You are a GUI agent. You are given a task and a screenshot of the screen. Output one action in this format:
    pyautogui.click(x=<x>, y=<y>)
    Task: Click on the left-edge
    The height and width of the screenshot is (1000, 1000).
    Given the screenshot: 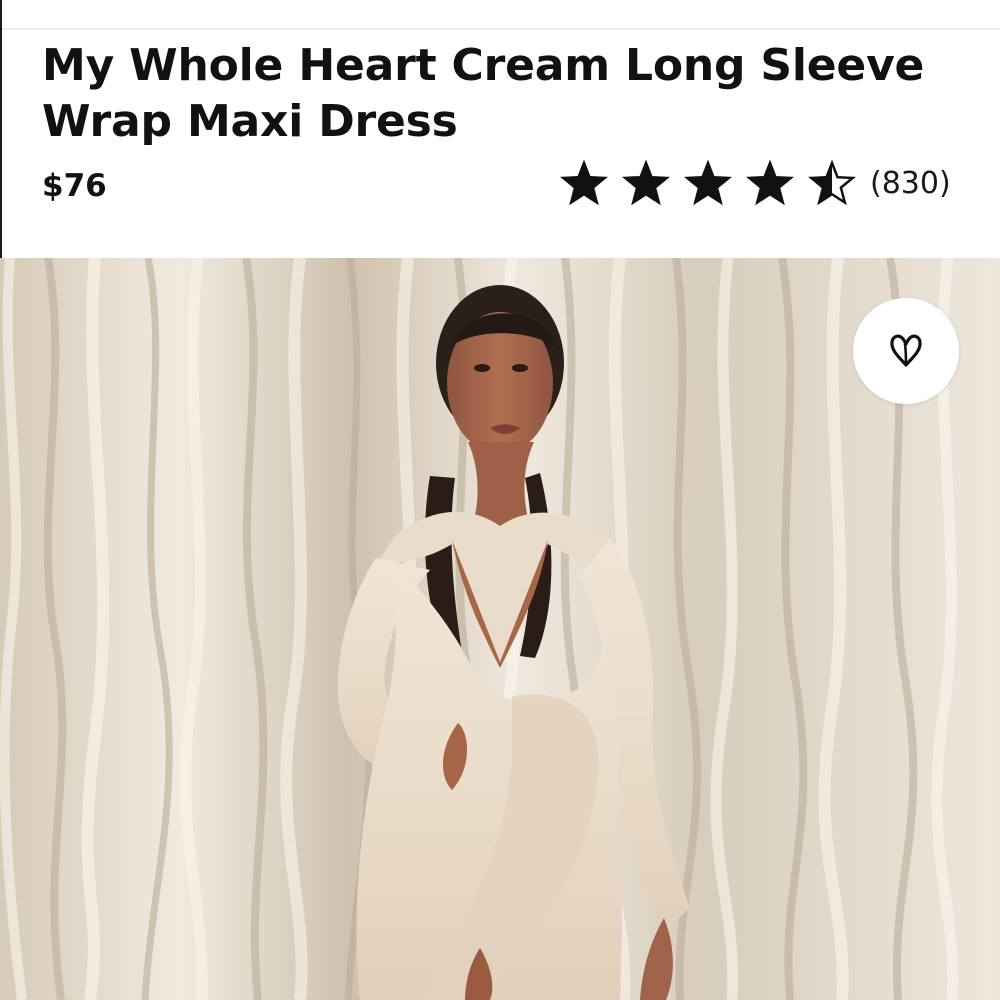 What is the action you would take?
    pyautogui.click(x=1, y=129)
    